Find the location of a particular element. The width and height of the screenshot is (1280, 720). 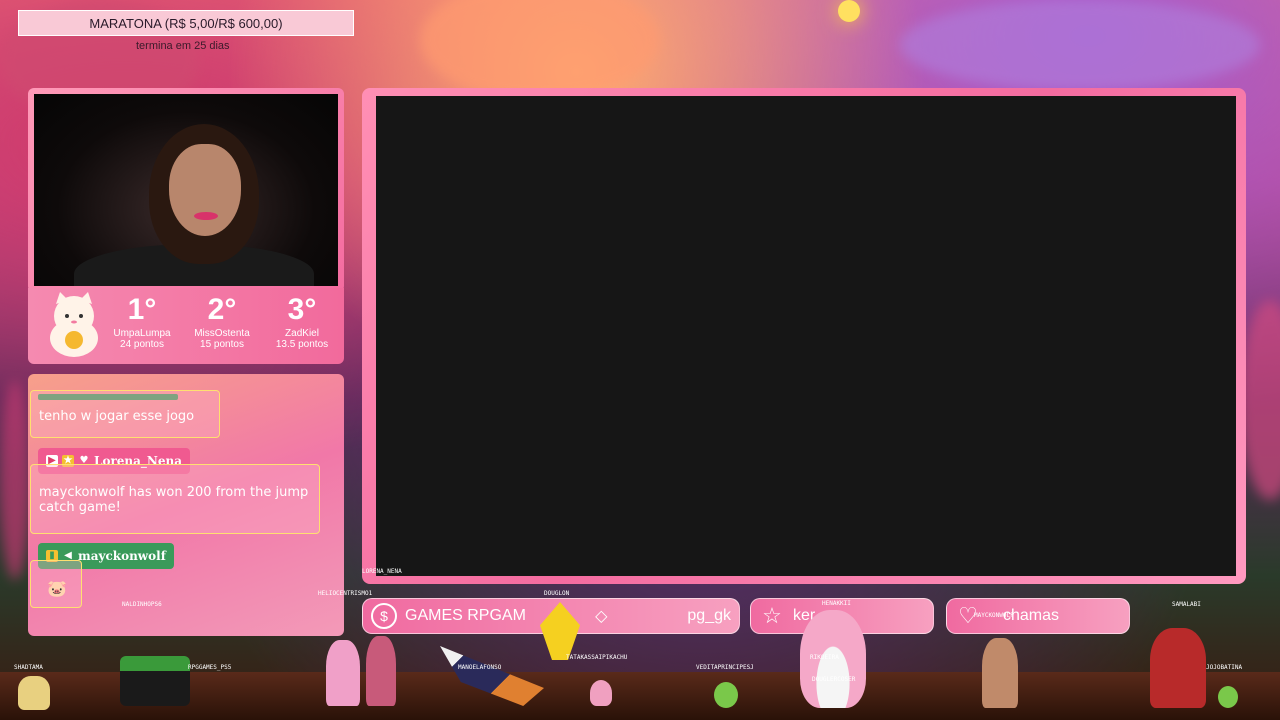

diamond-icon: ◇ is located at coordinates (601, 616).